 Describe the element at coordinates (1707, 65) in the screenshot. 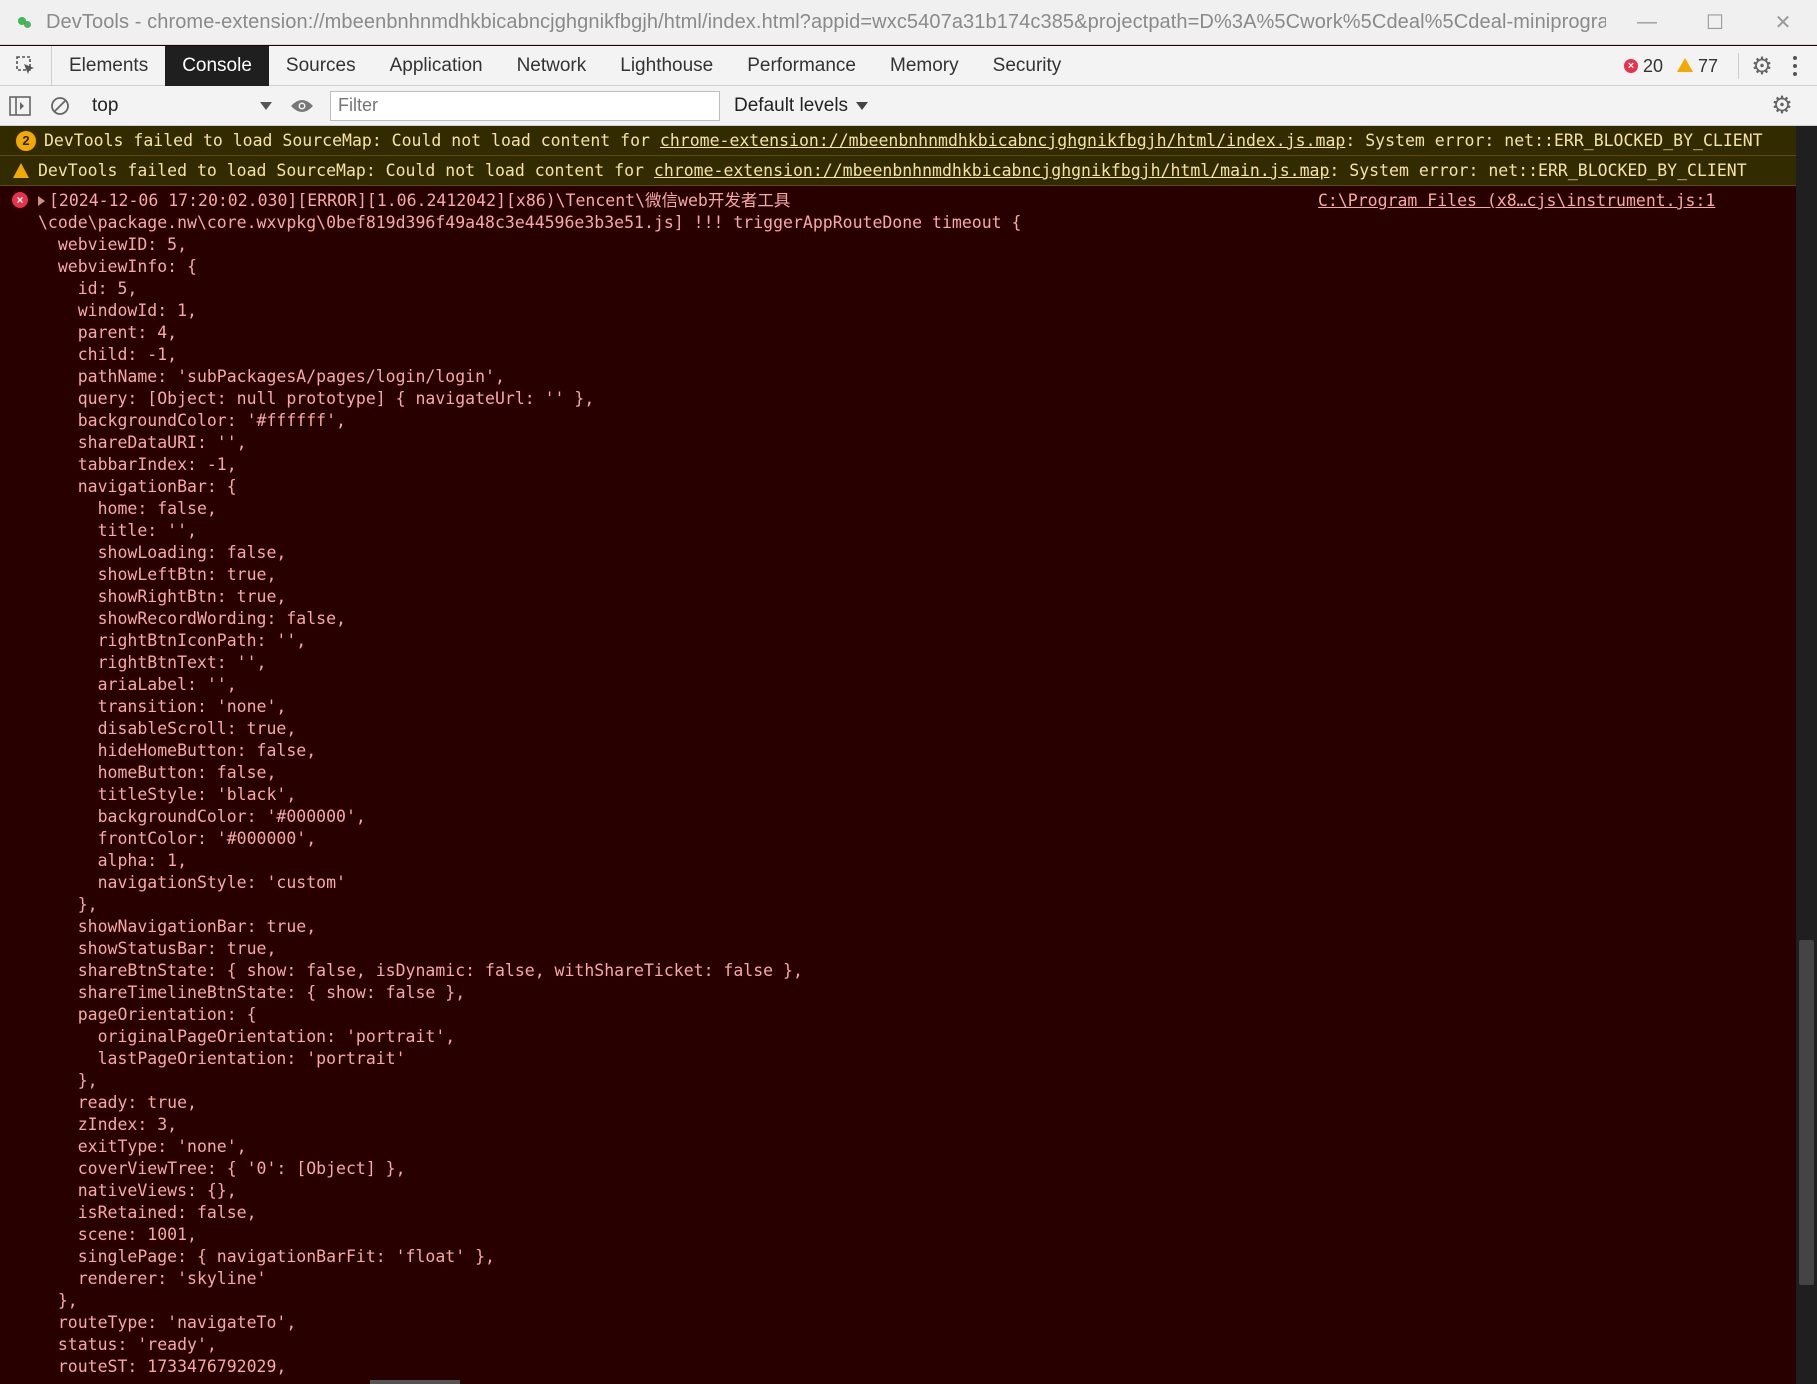

I see `warning-count: 77` at that location.